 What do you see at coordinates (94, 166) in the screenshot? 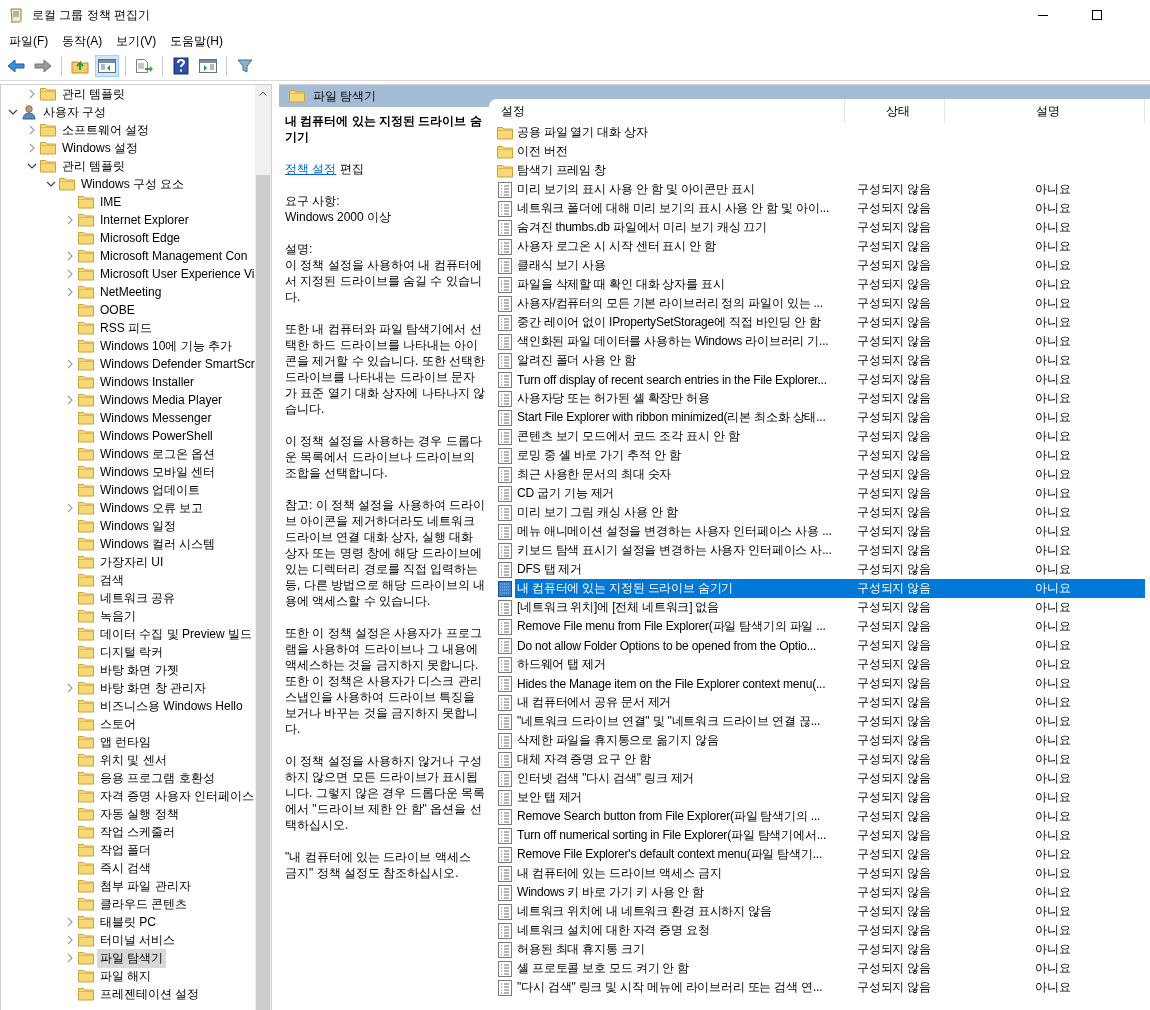
I see `tree-item: 관리 템플릿` at bounding box center [94, 166].